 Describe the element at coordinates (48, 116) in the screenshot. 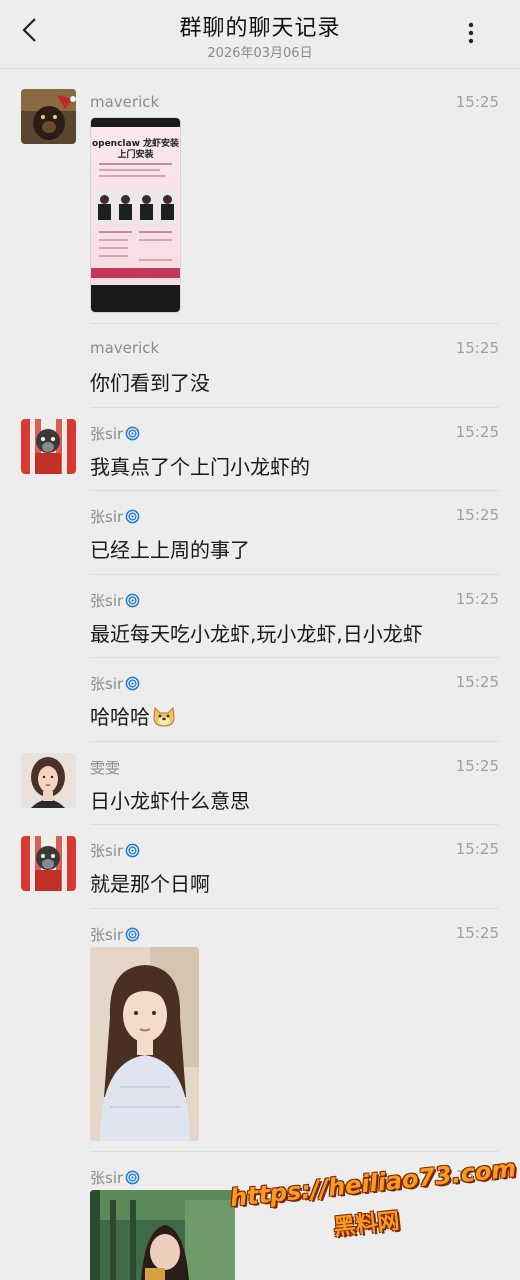

I see `avatar-maverick` at that location.